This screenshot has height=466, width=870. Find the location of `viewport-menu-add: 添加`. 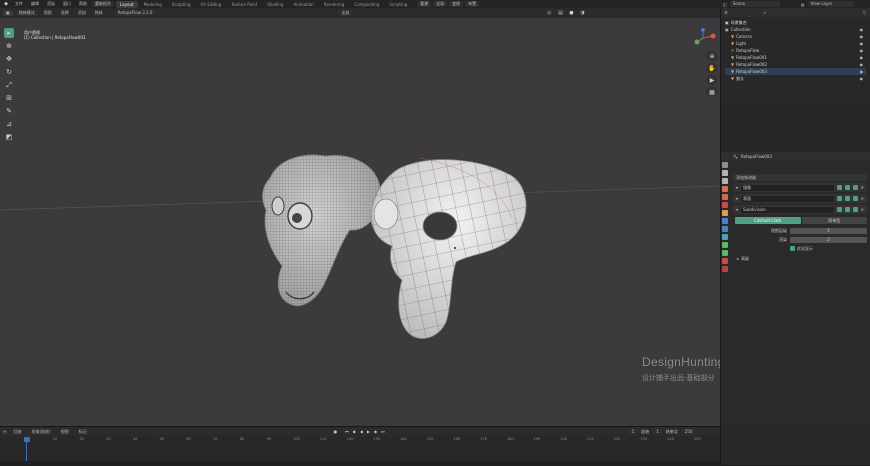

viewport-menu-add: 添加 is located at coordinates (82, 13).